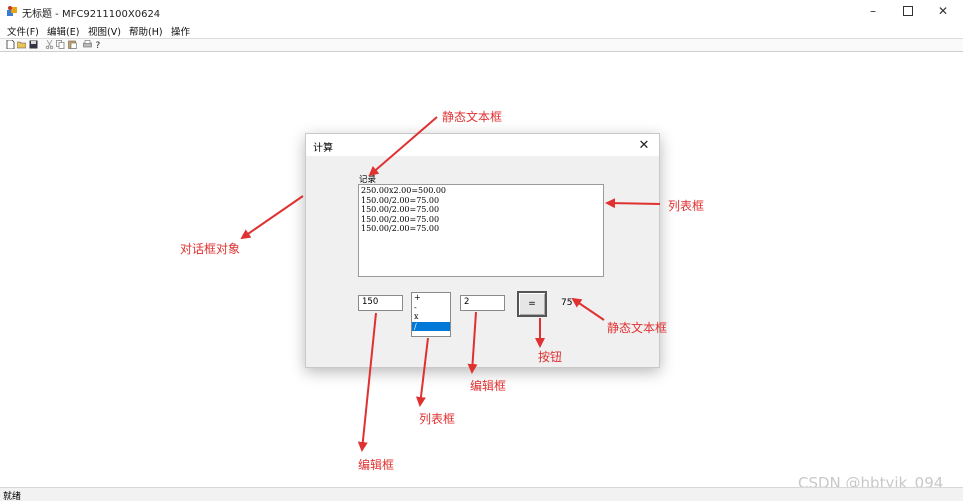 The height and width of the screenshot is (502, 963). What do you see at coordinates (23, 31) in the screenshot?
I see `menu-file: 文件(F)` at bounding box center [23, 31].